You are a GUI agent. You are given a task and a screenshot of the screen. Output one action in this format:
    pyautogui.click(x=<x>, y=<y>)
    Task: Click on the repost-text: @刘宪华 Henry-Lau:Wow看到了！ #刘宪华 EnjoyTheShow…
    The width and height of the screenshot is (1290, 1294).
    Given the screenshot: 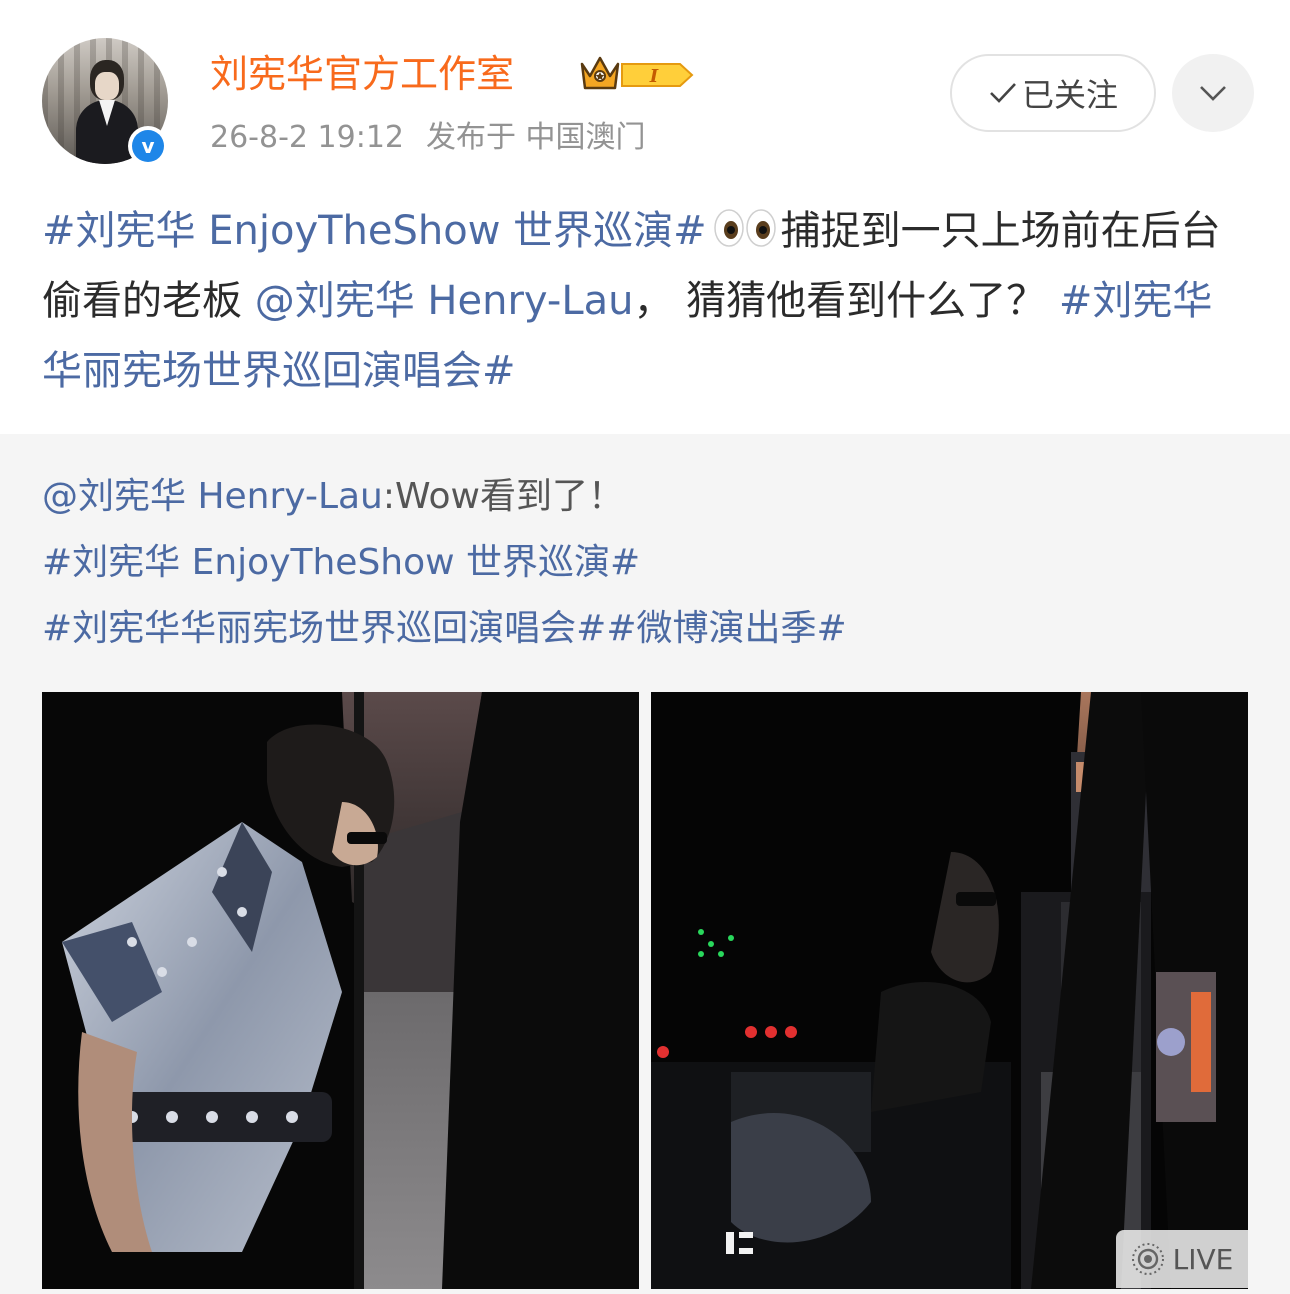 What is the action you would take?
    pyautogui.click(x=647, y=563)
    